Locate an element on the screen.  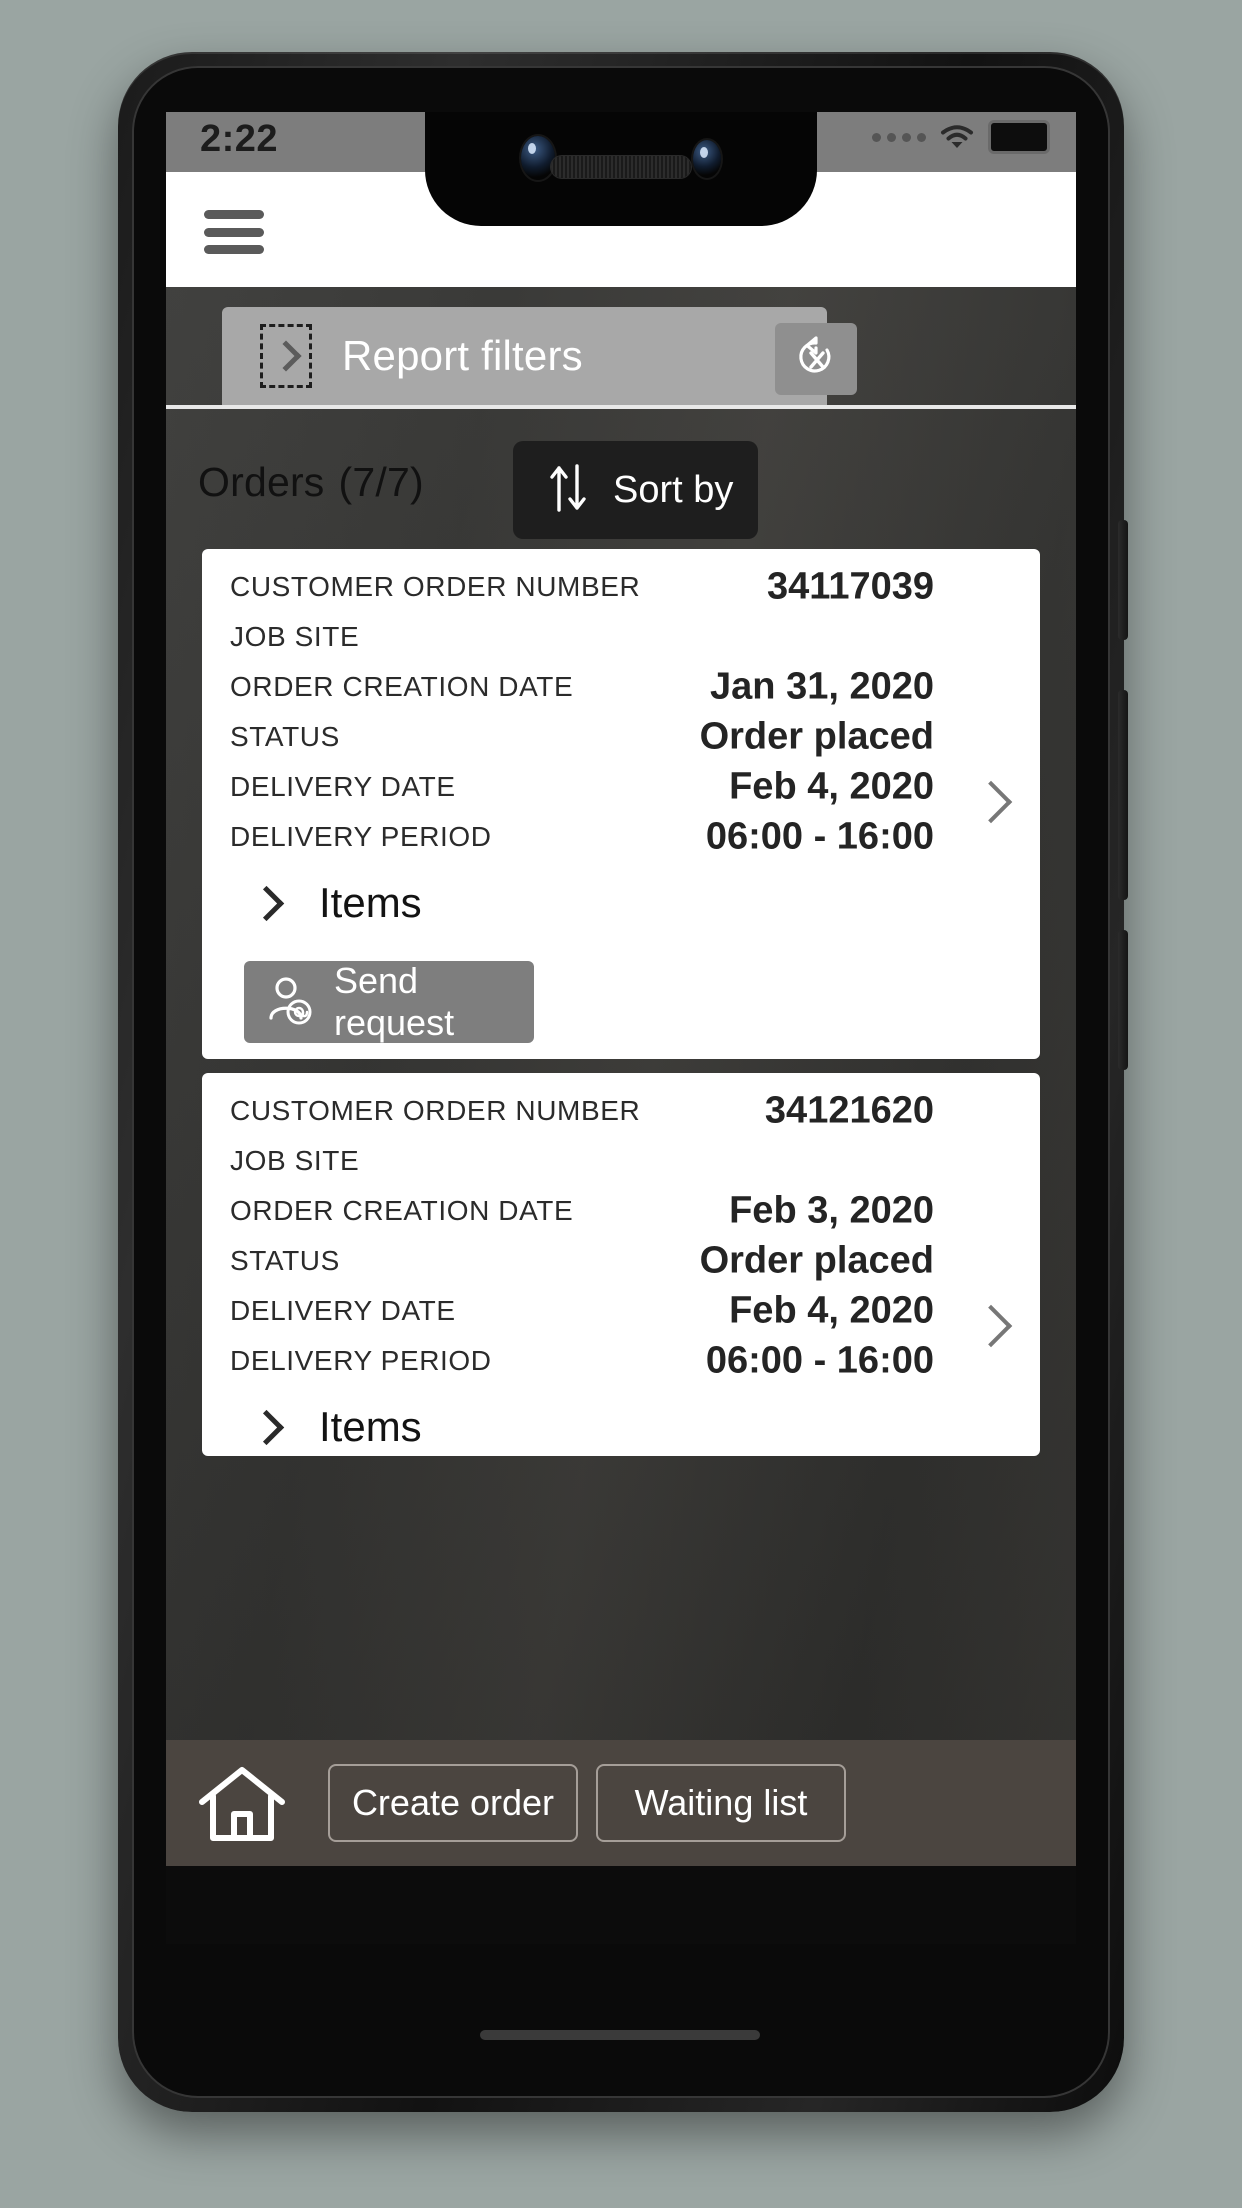
hamburger-menu-icon is located at coordinates (234, 232).